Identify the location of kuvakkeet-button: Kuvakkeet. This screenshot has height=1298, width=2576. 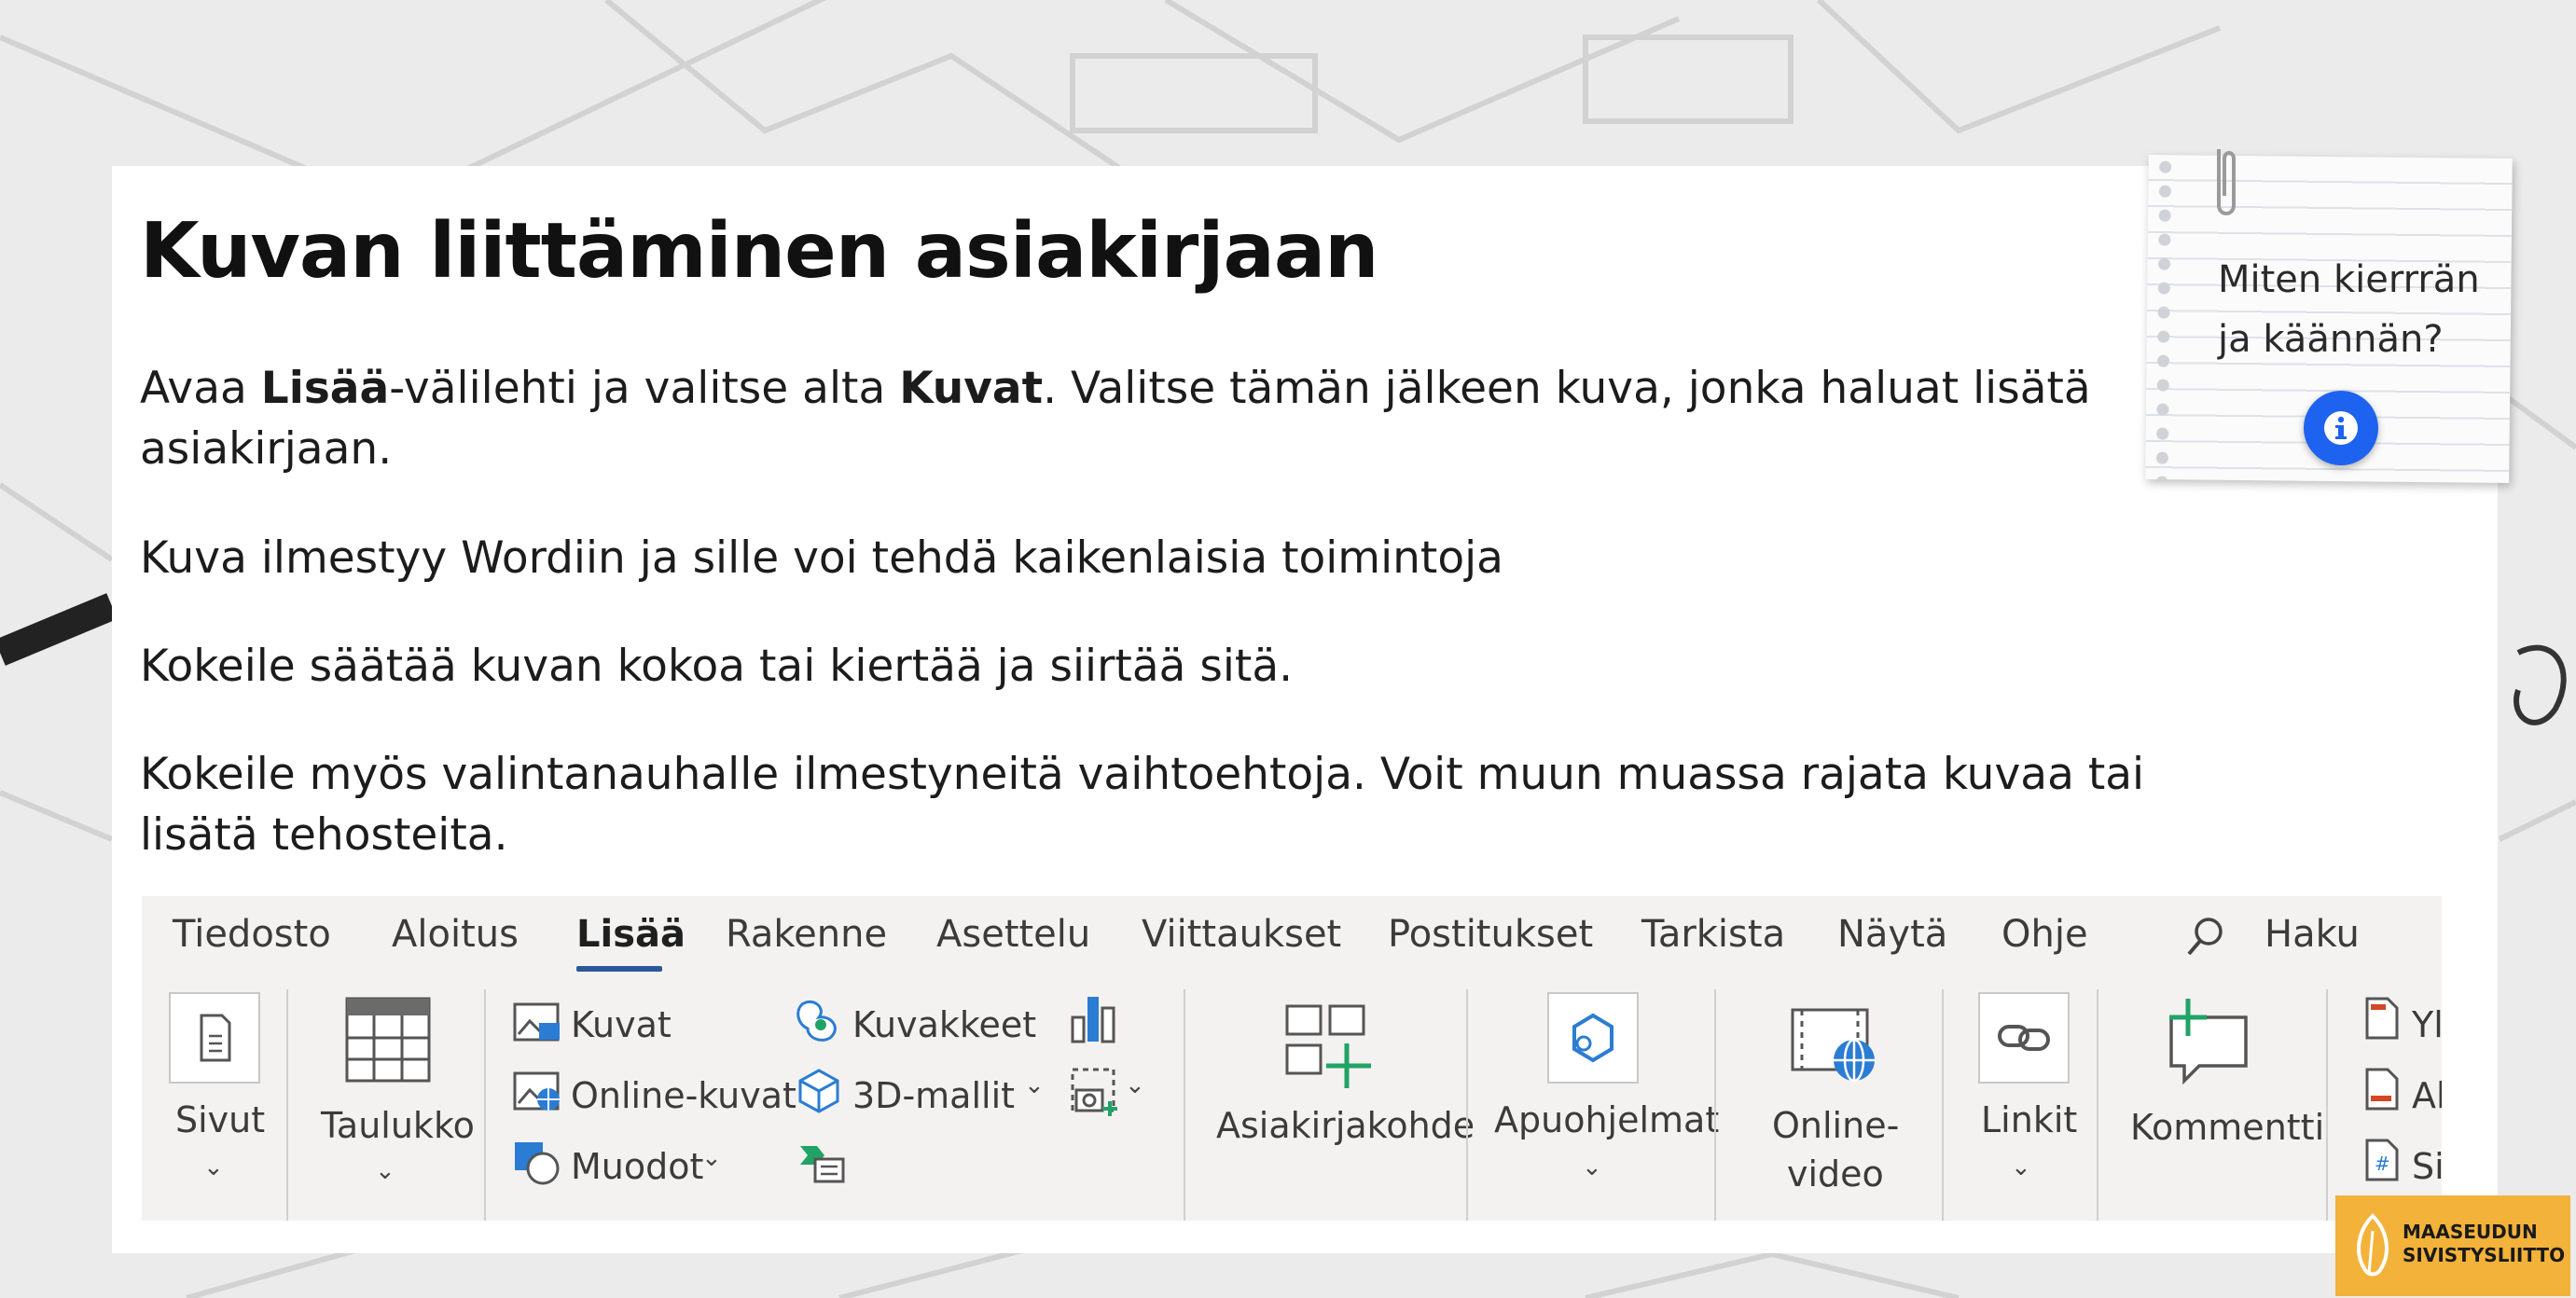
(944, 1024).